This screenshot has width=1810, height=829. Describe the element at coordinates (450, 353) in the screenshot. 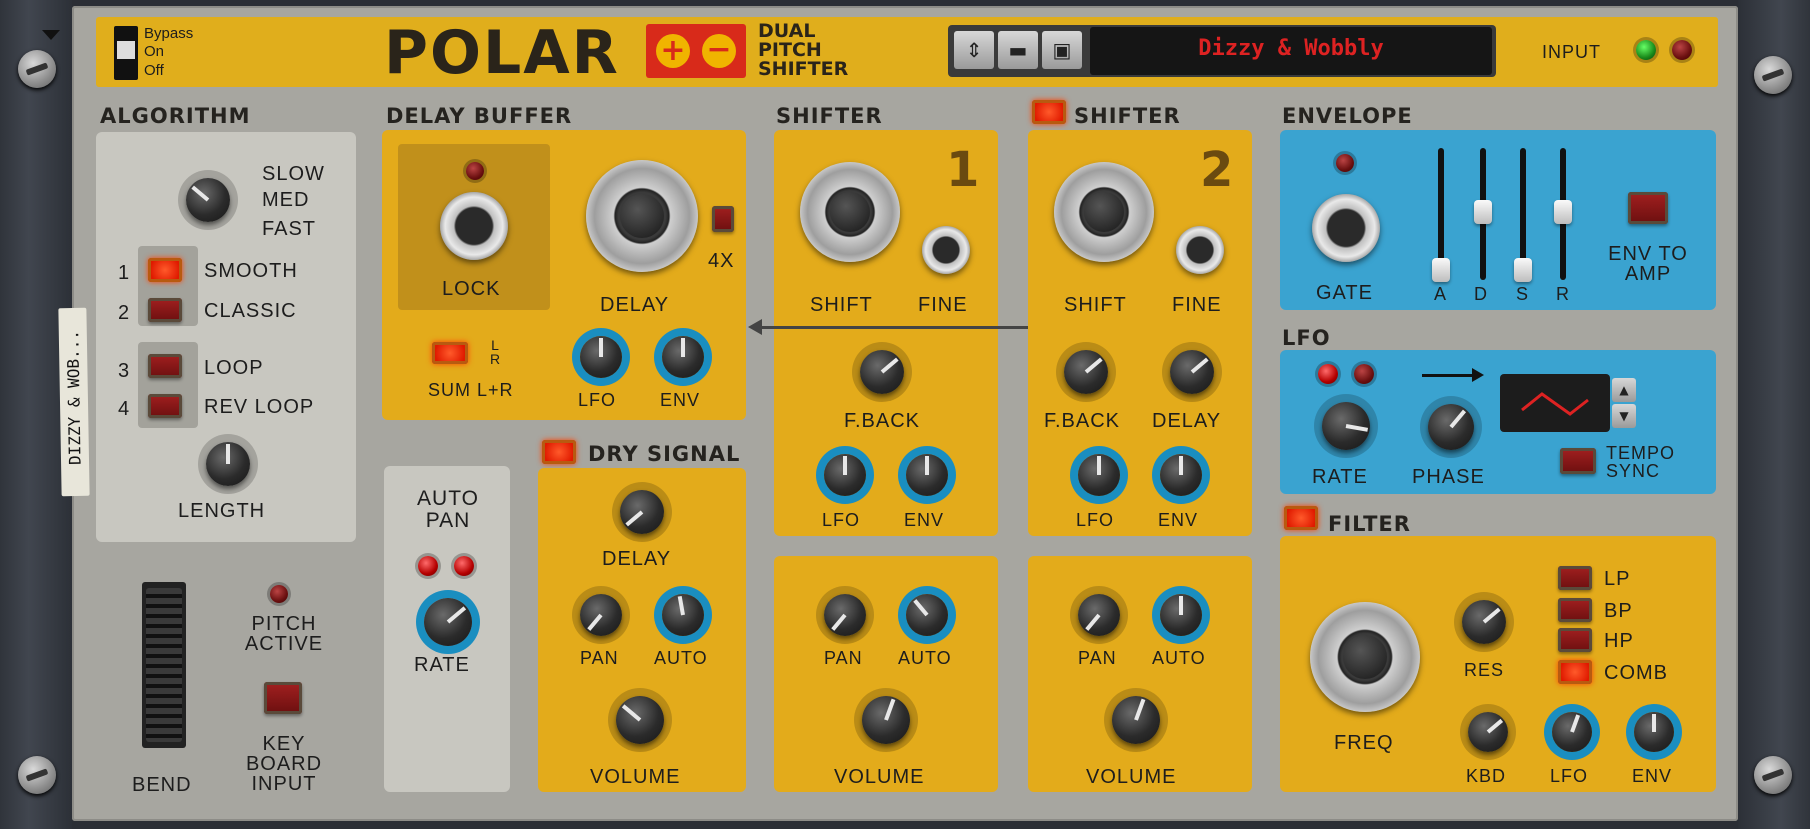

I see `sum-lr-button` at that location.